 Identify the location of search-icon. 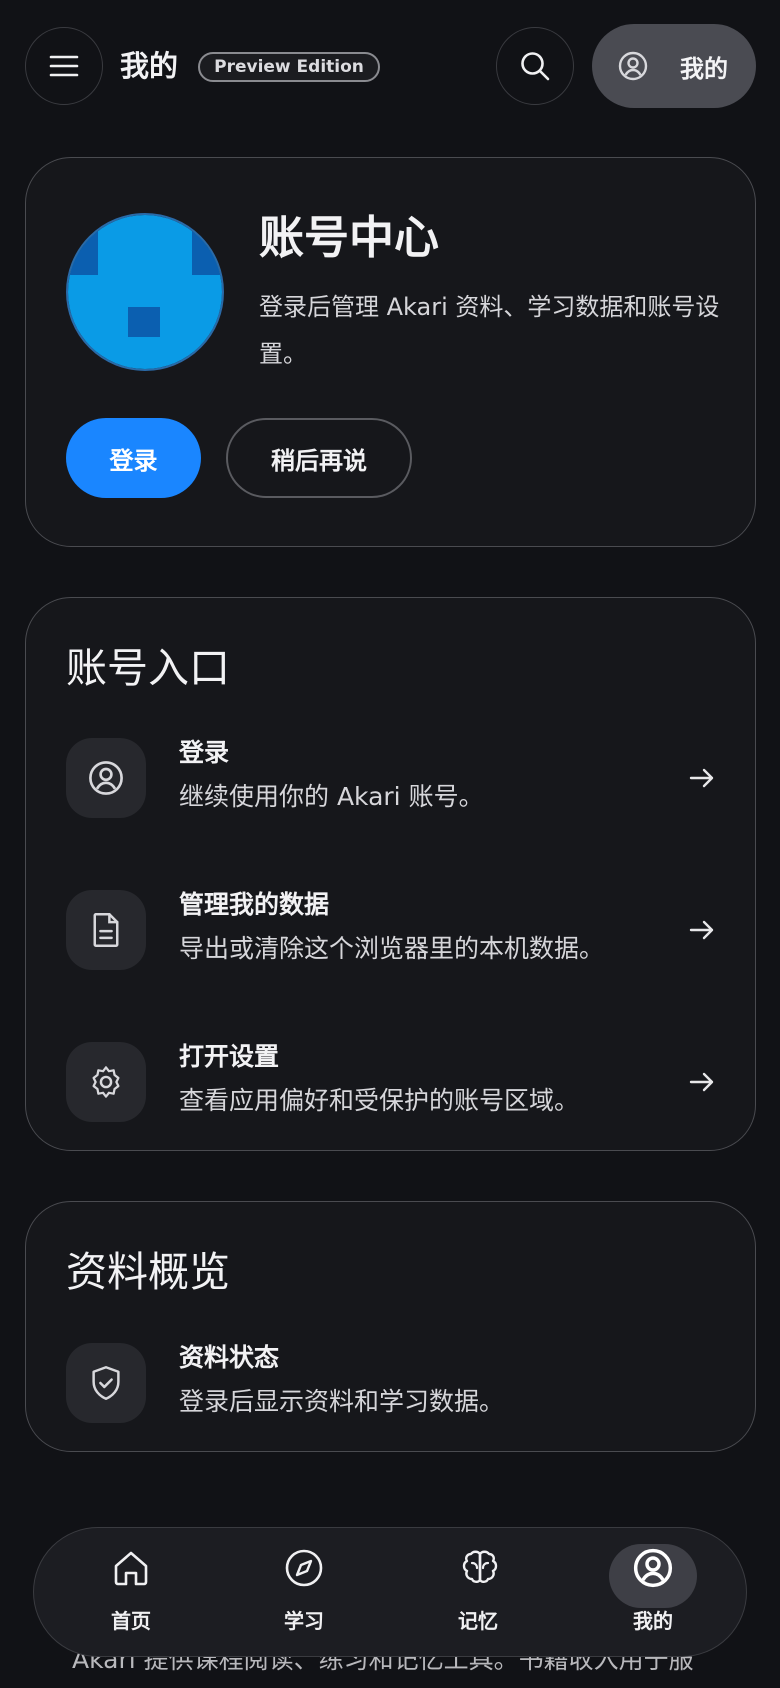
(535, 66).